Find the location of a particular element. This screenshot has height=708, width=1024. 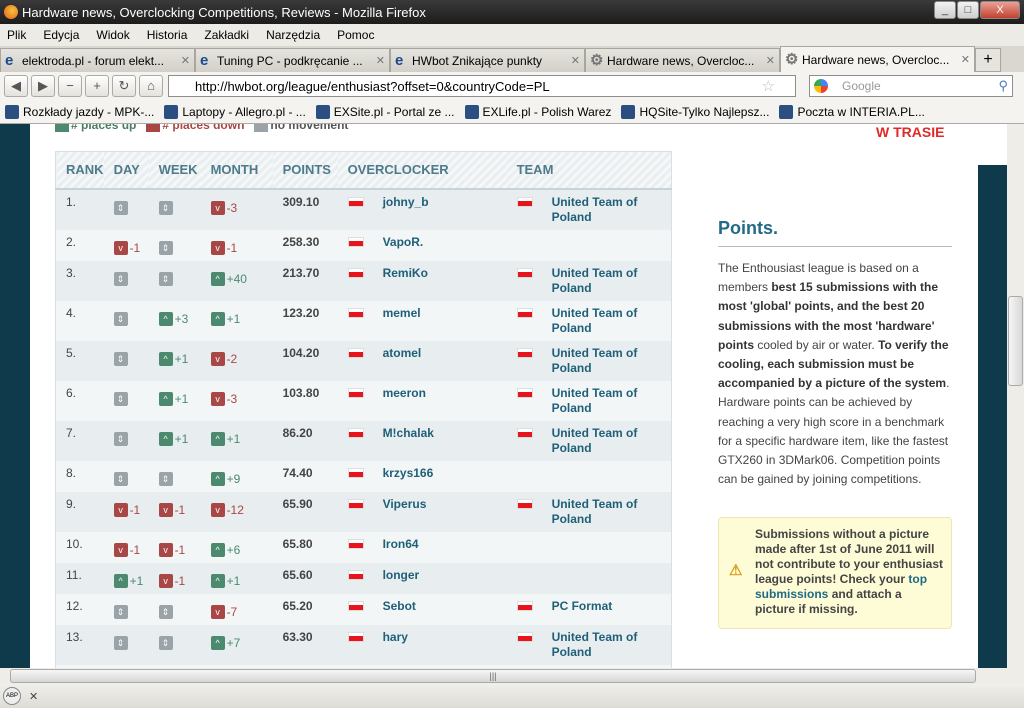

overclocker-cell: Viperus is located at coordinates (422, 512).